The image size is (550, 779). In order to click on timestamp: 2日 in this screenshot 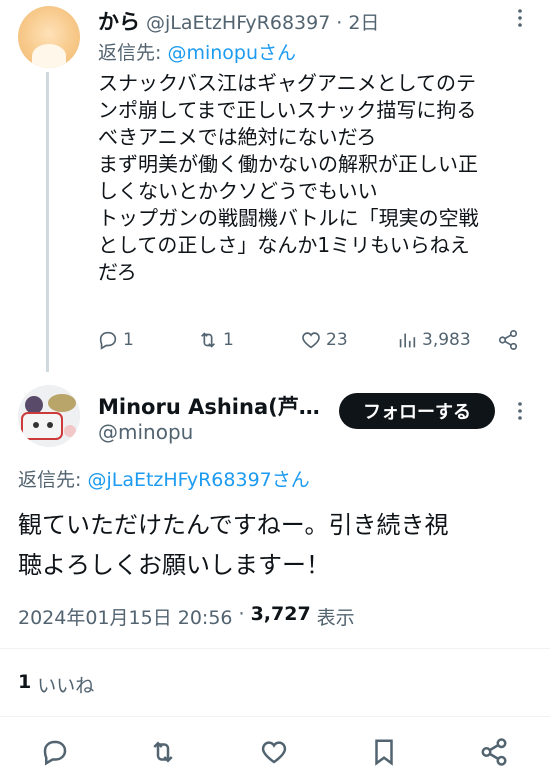, I will do `click(363, 21)`.